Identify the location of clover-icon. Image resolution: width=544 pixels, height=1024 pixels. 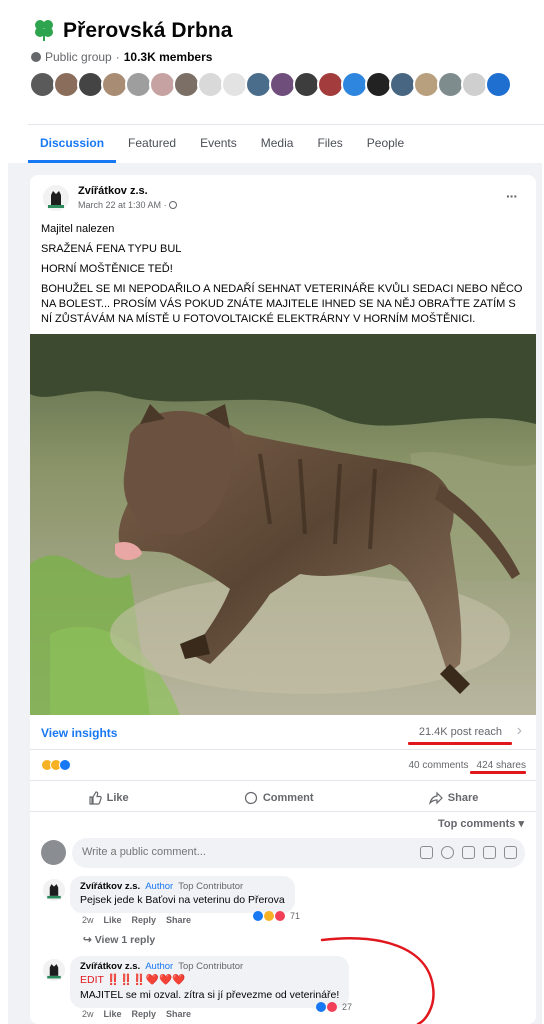
(44, 30).